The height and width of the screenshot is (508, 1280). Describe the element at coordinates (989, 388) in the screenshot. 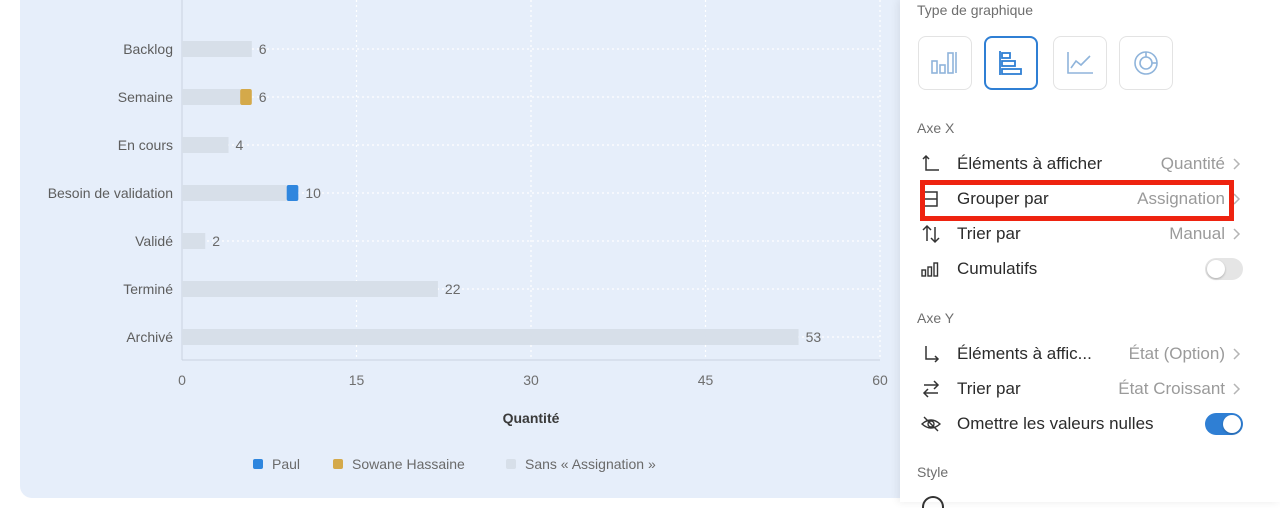

I see `axis-y-sort-label: Trier par` at that location.